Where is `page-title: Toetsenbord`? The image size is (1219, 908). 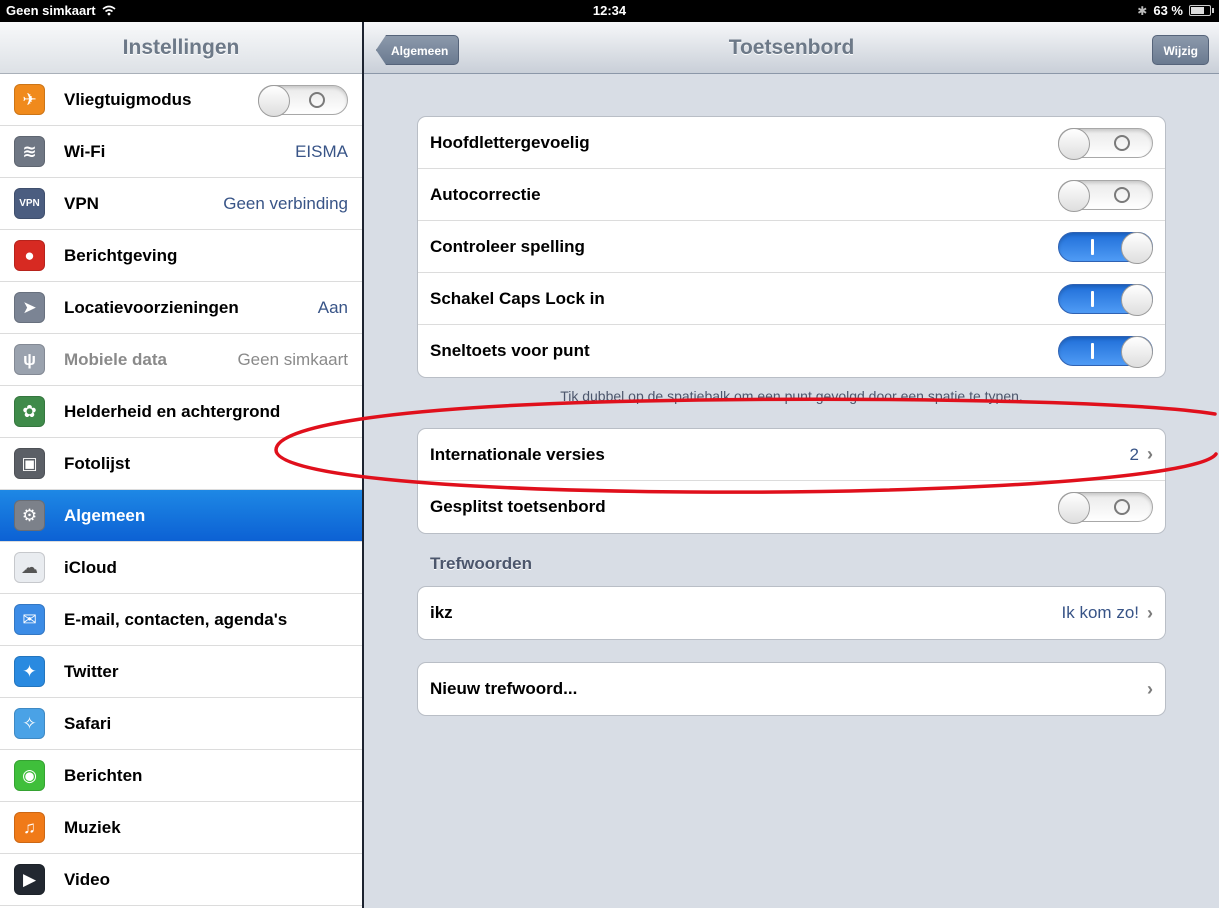 page-title: Toetsenbord is located at coordinates (791, 47).